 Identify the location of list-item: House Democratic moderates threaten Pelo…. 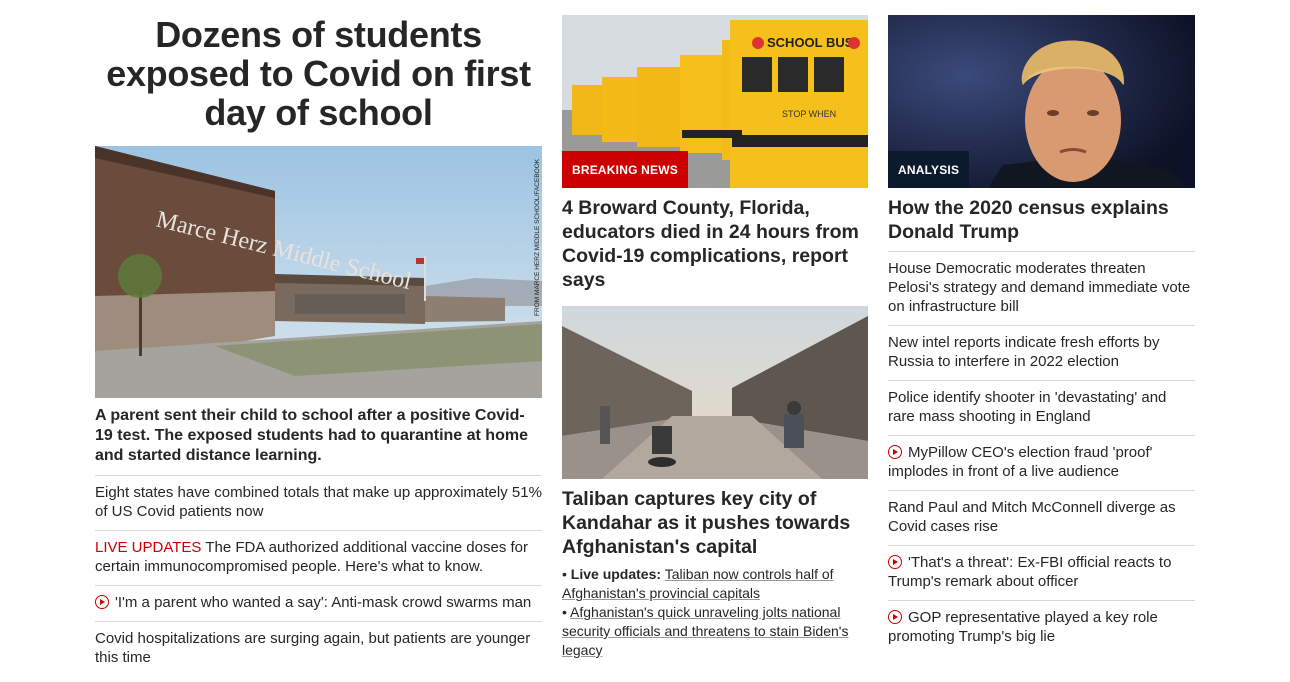
(1041, 288).